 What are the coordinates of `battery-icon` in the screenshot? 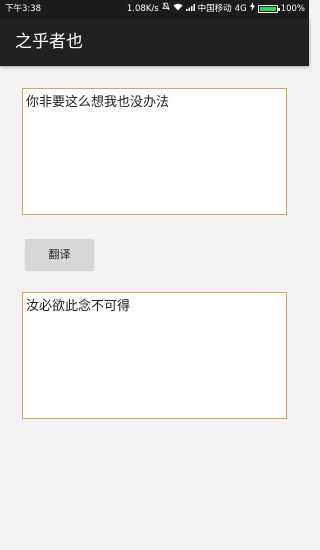 It's located at (268, 9).